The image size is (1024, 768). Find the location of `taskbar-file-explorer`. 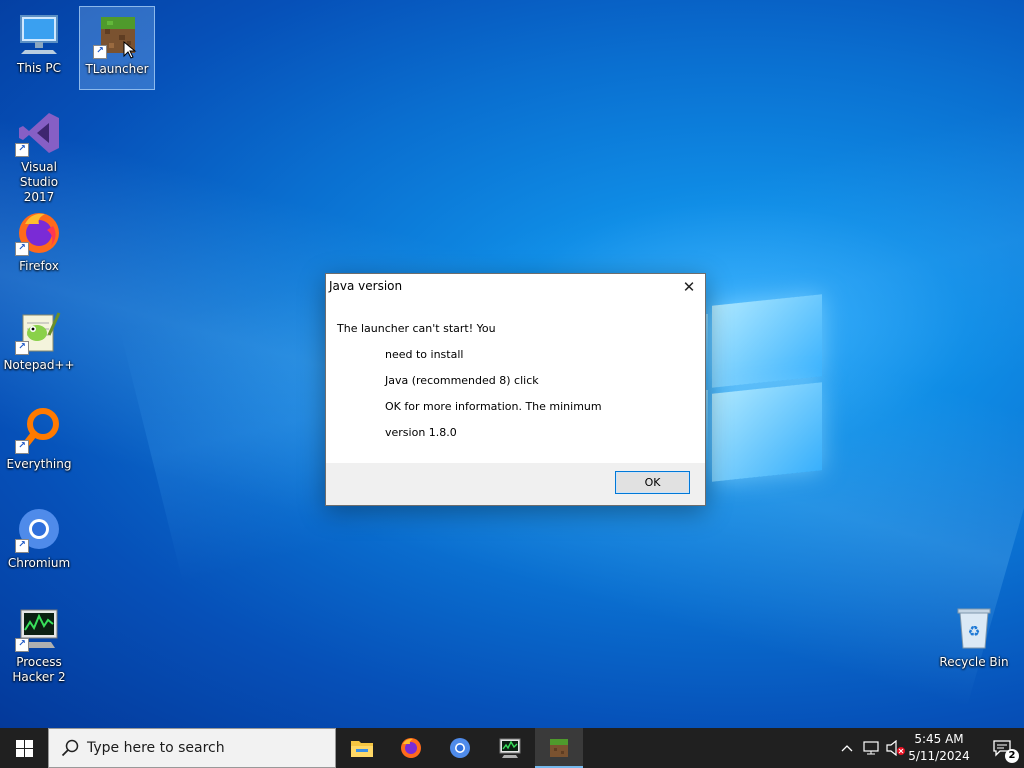

taskbar-file-explorer is located at coordinates (362, 748).